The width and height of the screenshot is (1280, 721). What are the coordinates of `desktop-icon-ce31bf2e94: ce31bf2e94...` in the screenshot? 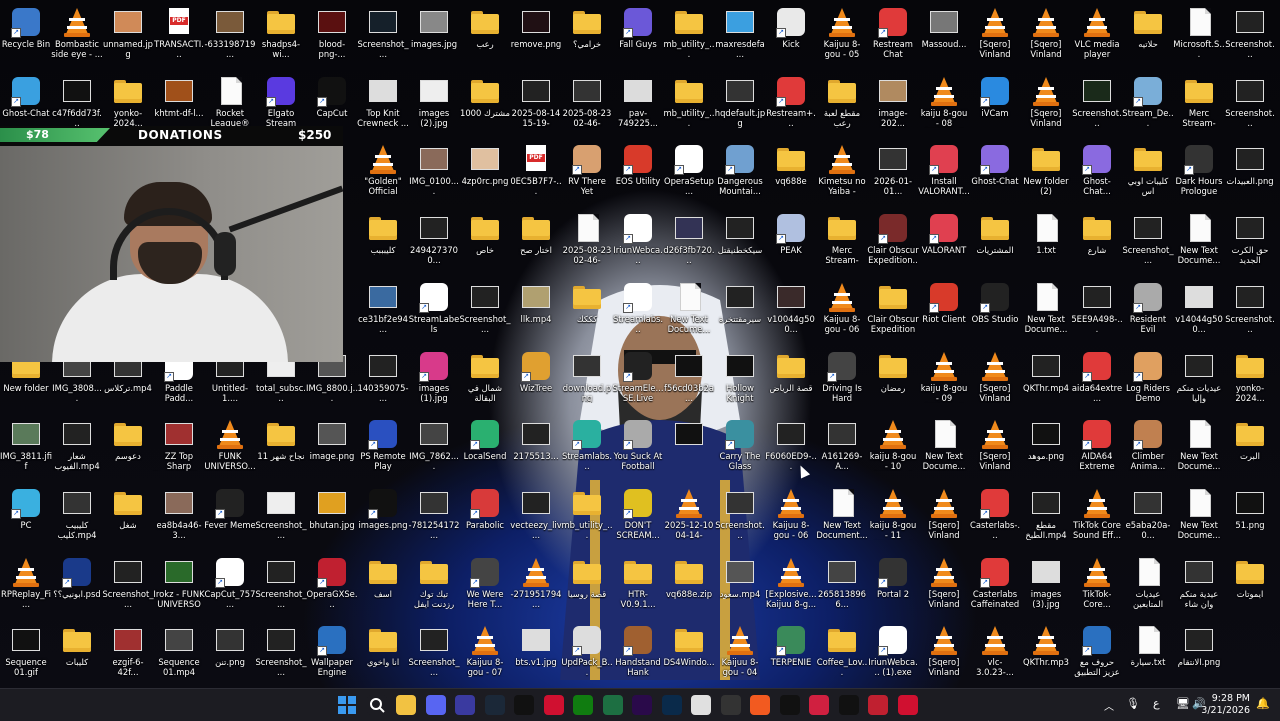 It's located at (383, 311).